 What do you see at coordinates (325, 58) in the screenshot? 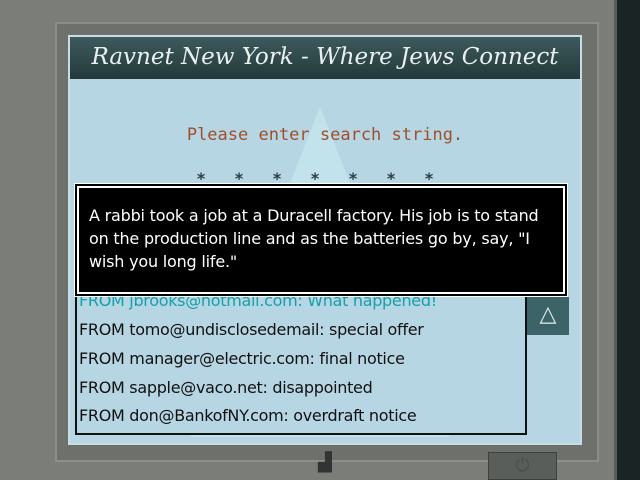
I see `page-title: Ravnet New York - Where Jews Connect` at bounding box center [325, 58].